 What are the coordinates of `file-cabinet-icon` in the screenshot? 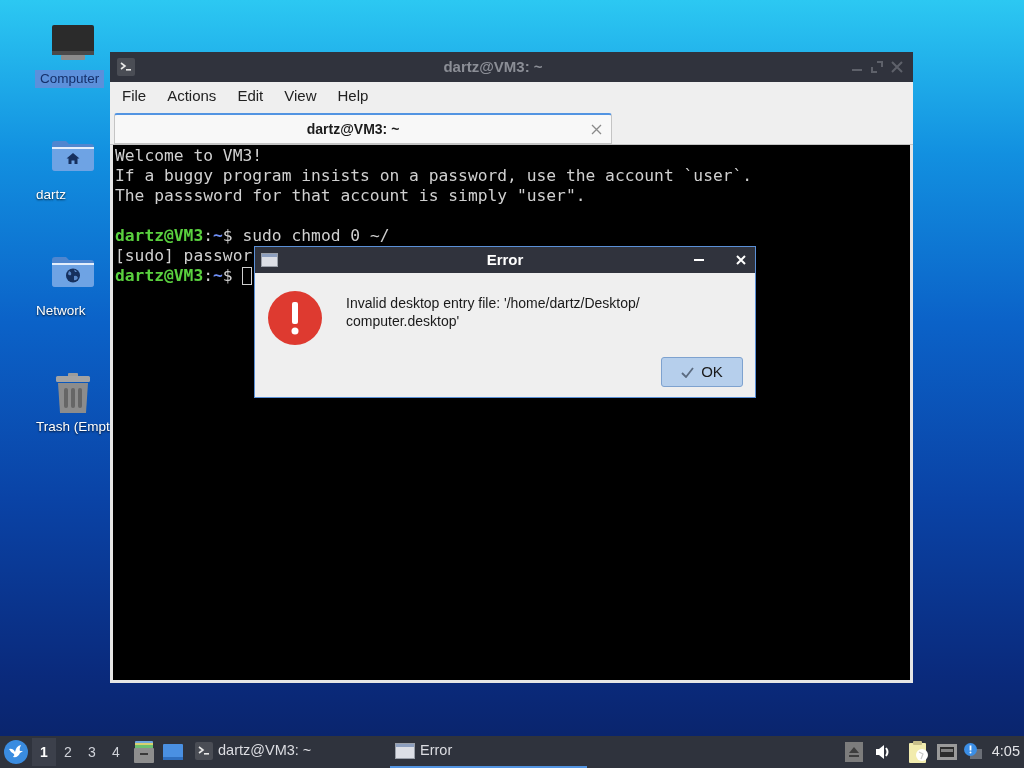 It's located at (144, 752).